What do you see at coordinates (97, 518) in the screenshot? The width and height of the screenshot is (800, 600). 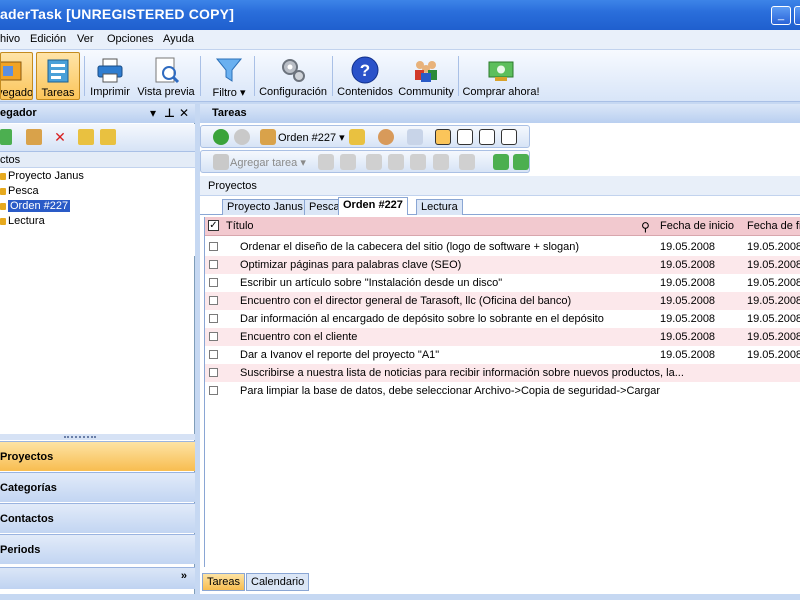 I see `nav-contactos: Contactos` at bounding box center [97, 518].